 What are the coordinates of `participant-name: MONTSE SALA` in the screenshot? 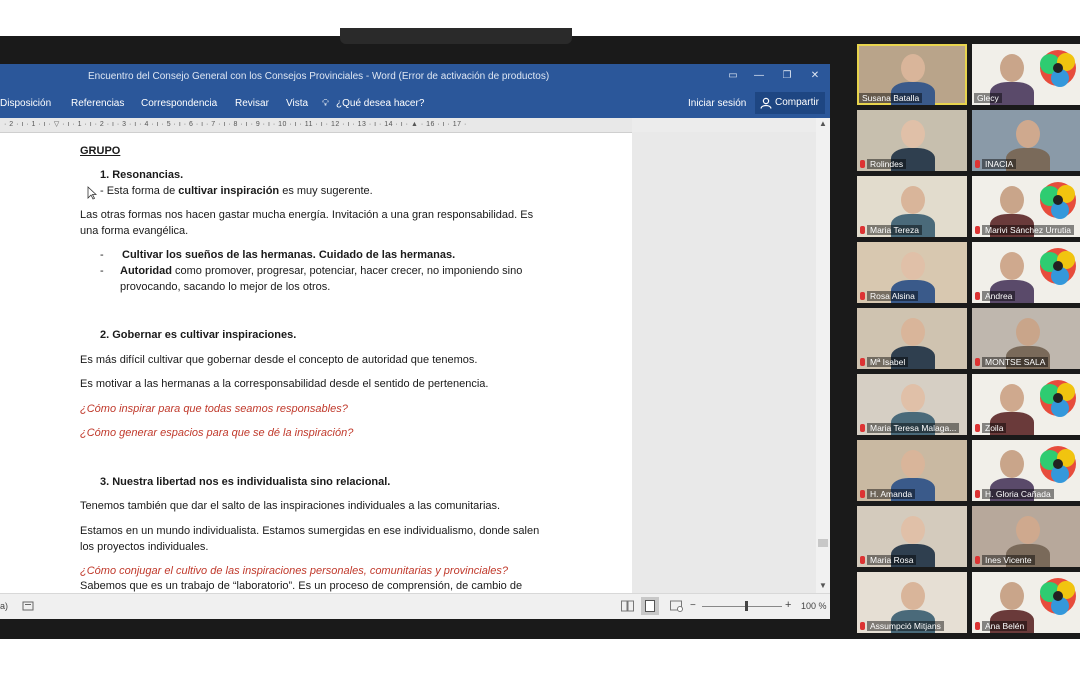 It's located at (1015, 362).